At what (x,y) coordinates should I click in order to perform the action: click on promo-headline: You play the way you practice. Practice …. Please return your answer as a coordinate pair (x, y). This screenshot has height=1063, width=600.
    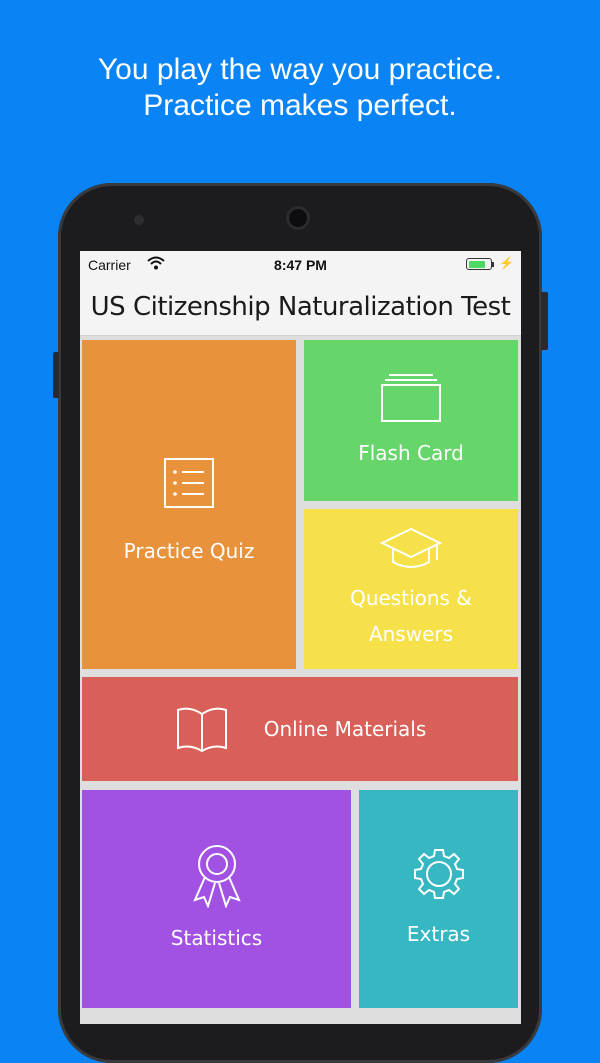
    Looking at the image, I should click on (300, 88).